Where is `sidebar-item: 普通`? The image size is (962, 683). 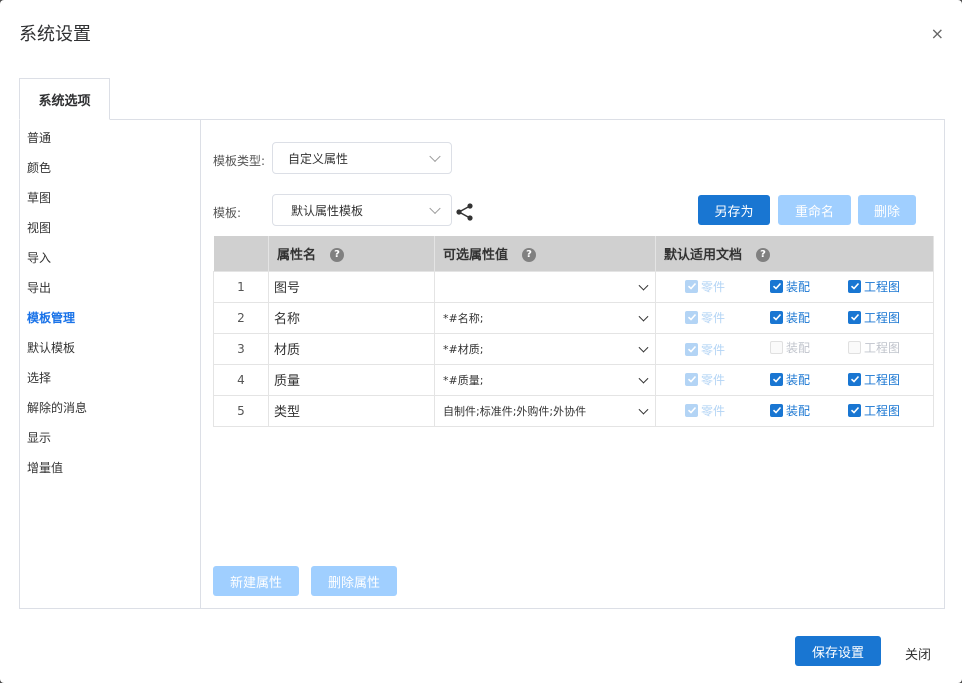
sidebar-item: 普通 is located at coordinates (39, 137).